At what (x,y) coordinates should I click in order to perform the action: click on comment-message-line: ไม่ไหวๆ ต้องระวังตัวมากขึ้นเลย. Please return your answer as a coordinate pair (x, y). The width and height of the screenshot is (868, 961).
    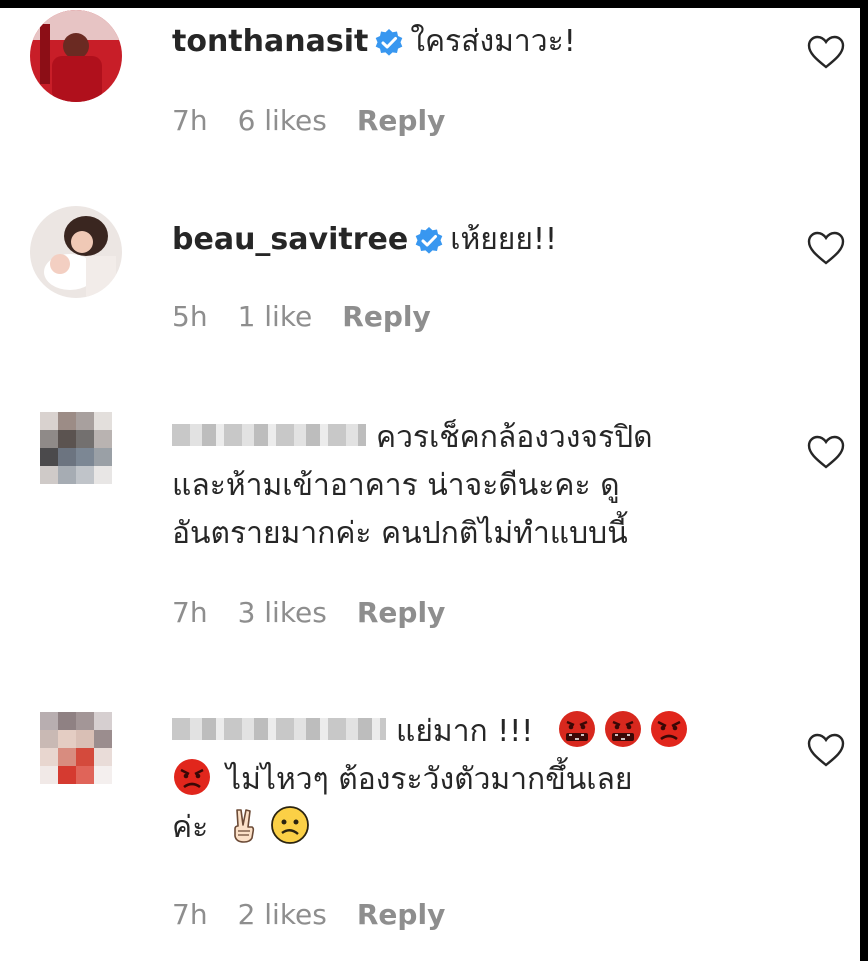
    Looking at the image, I should click on (429, 779).